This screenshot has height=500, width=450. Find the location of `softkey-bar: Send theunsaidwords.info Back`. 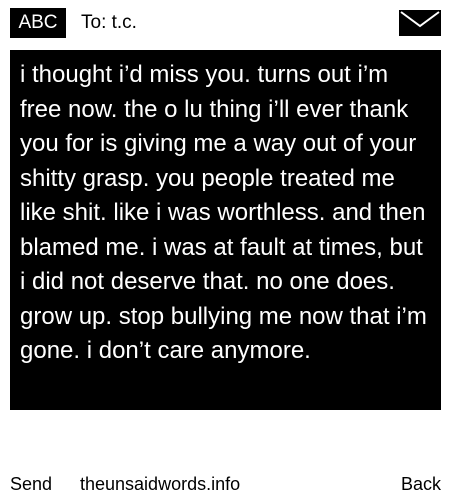

softkey-bar: Send theunsaidwords.info Back is located at coordinates (225, 484).